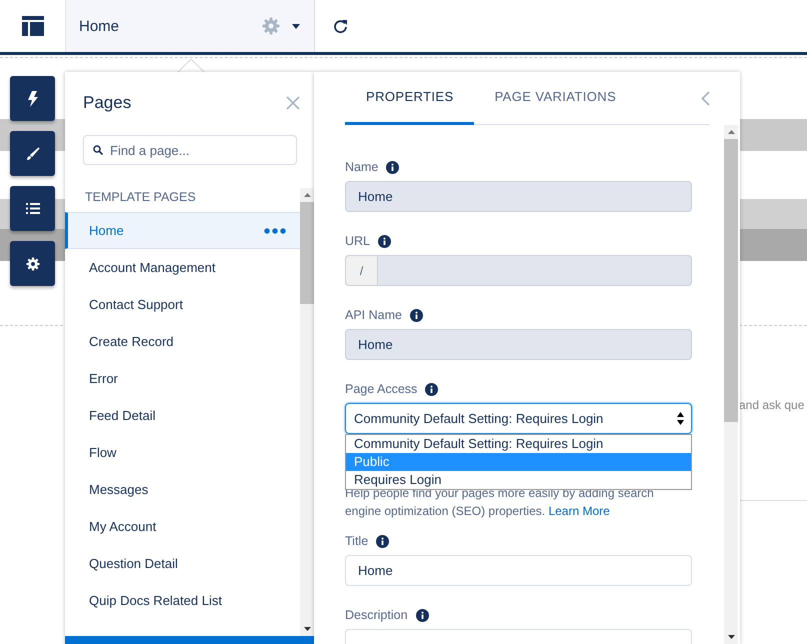 This screenshot has width=807, height=644. Describe the element at coordinates (362, 270) in the screenshot. I see `url-prefix: /` at that location.